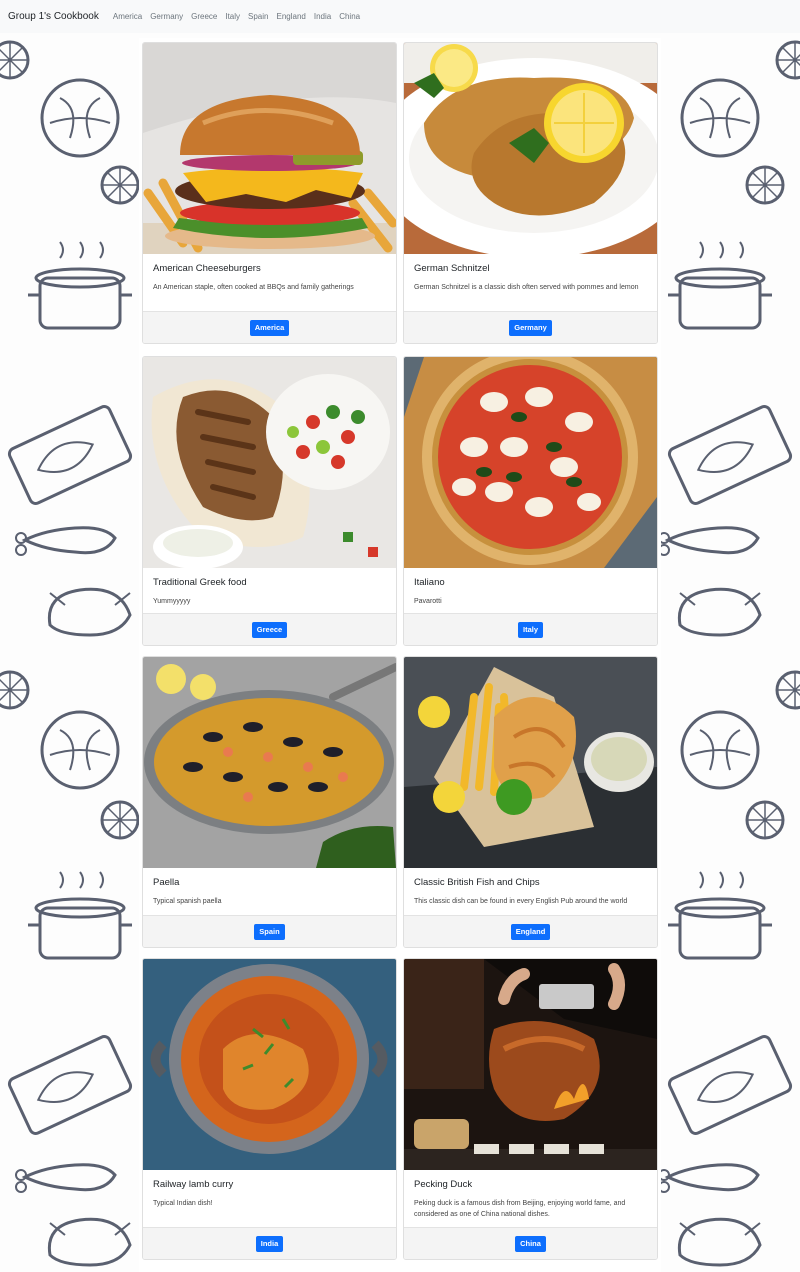 The width and height of the screenshot is (800, 1272). I want to click on china-button: China, so click(530, 1243).